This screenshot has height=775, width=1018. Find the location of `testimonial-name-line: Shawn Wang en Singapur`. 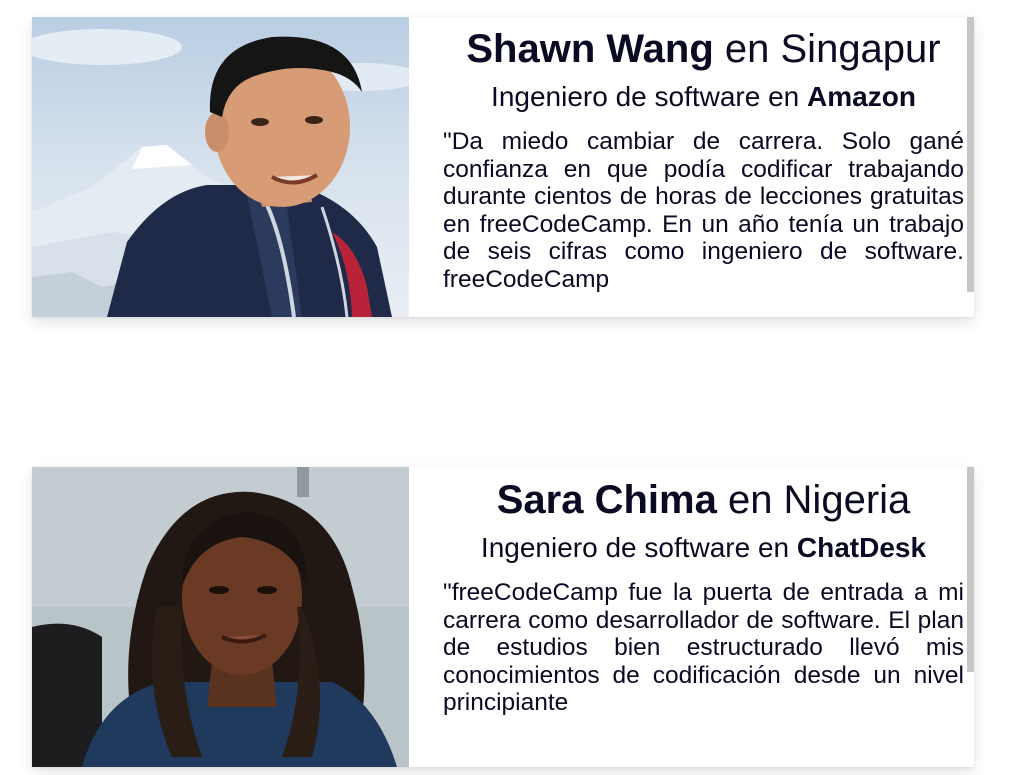

testimonial-name-line: Shawn Wang en Singapur is located at coordinates (703, 49).